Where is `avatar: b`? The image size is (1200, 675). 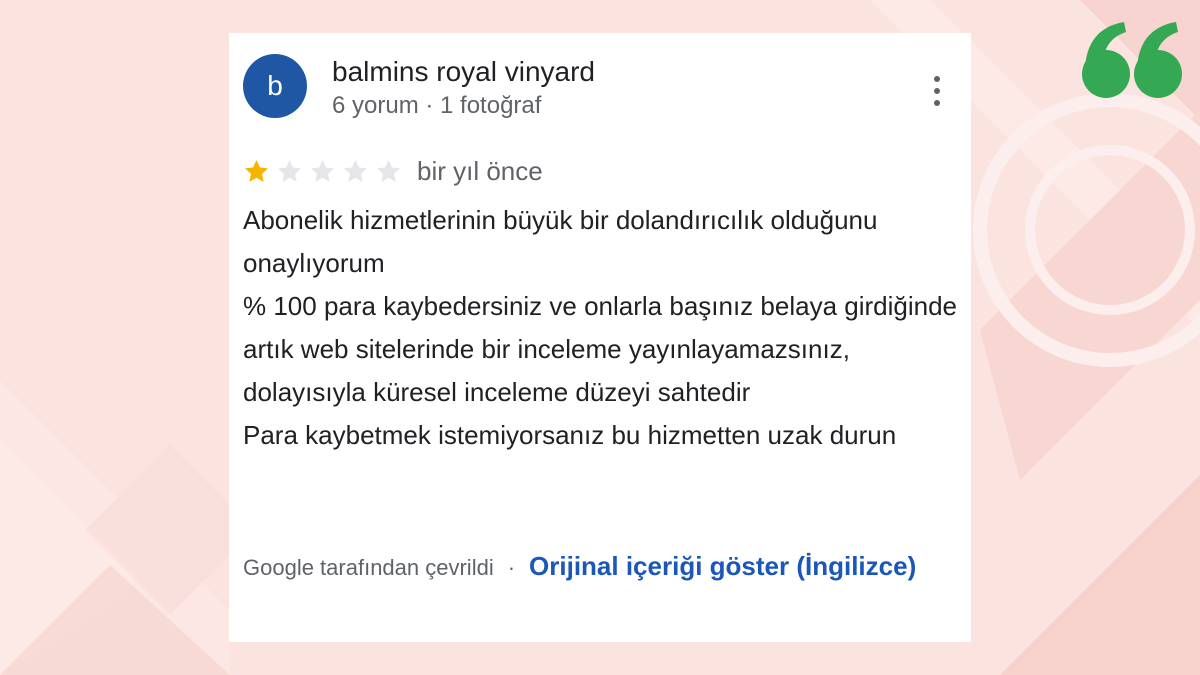 avatar: b is located at coordinates (275, 86).